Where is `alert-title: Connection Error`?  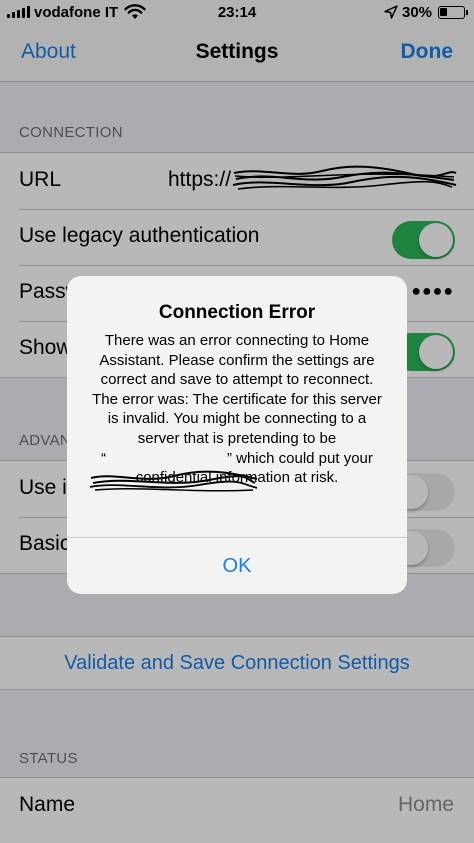
alert-title: Connection Error is located at coordinates (237, 312).